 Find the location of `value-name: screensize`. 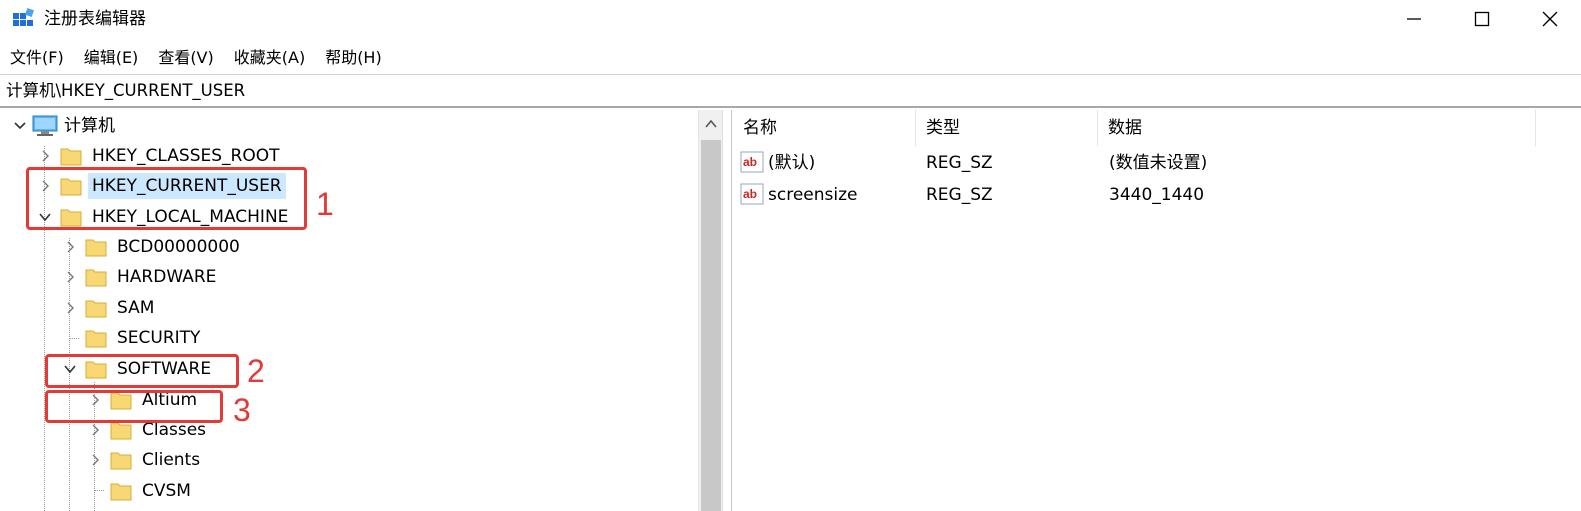

value-name: screensize is located at coordinates (813, 195).